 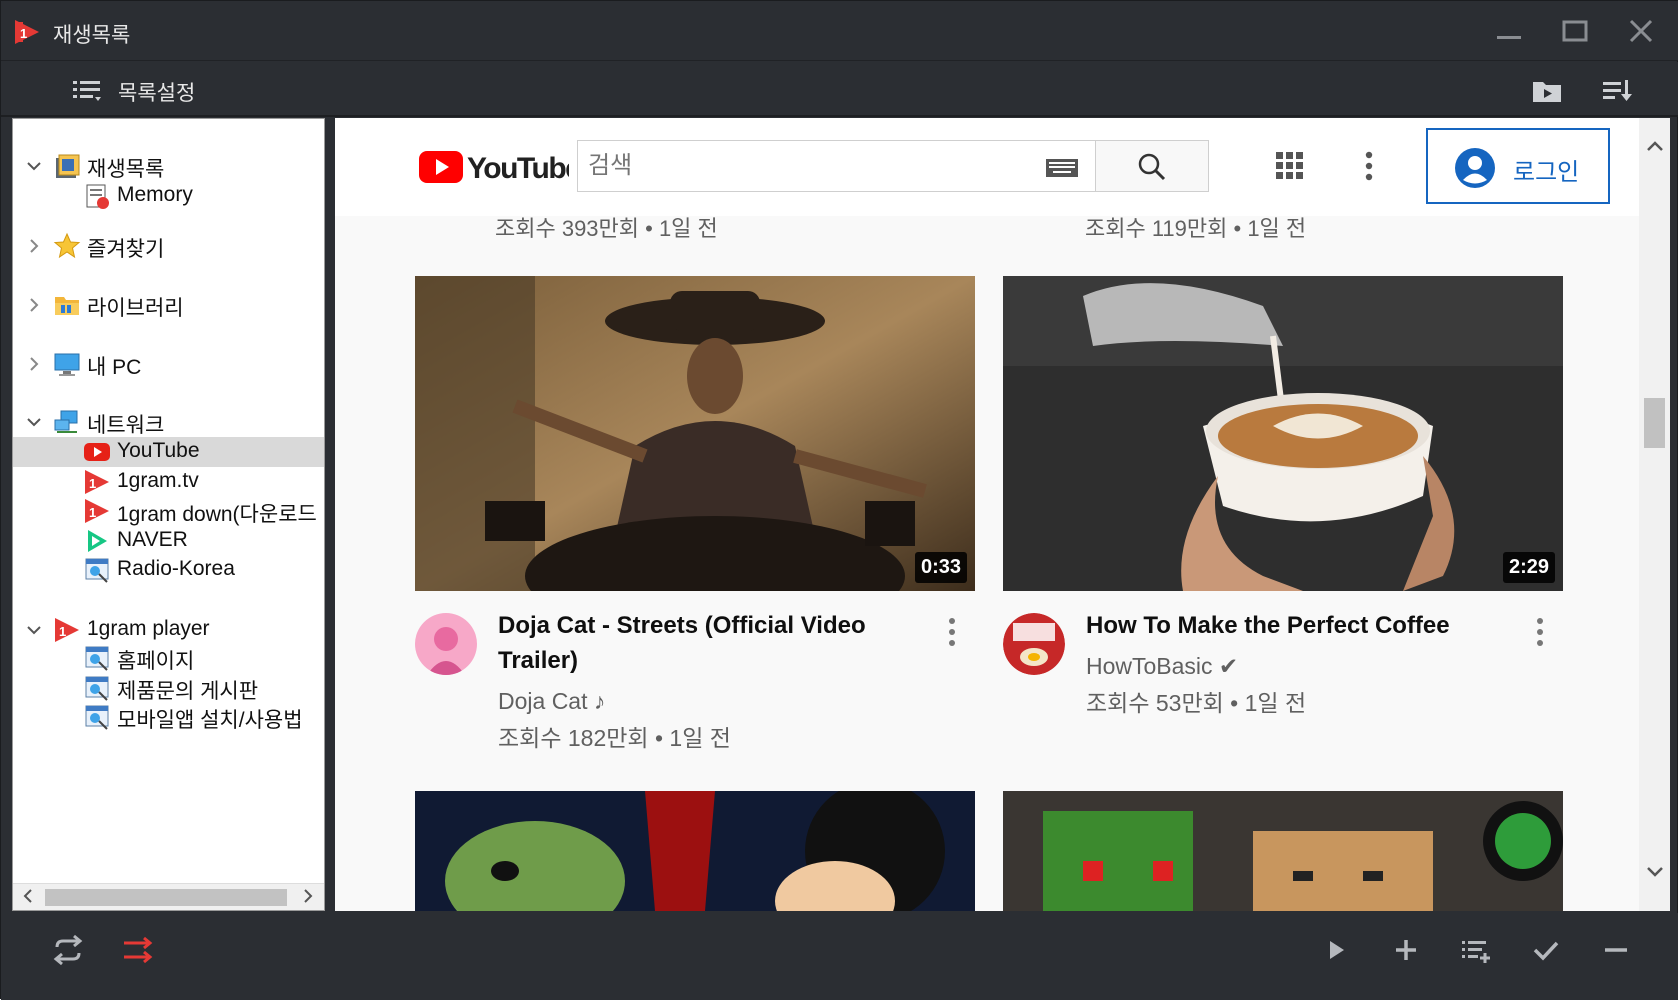 I want to click on login-button: 로그인, so click(x=1518, y=166).